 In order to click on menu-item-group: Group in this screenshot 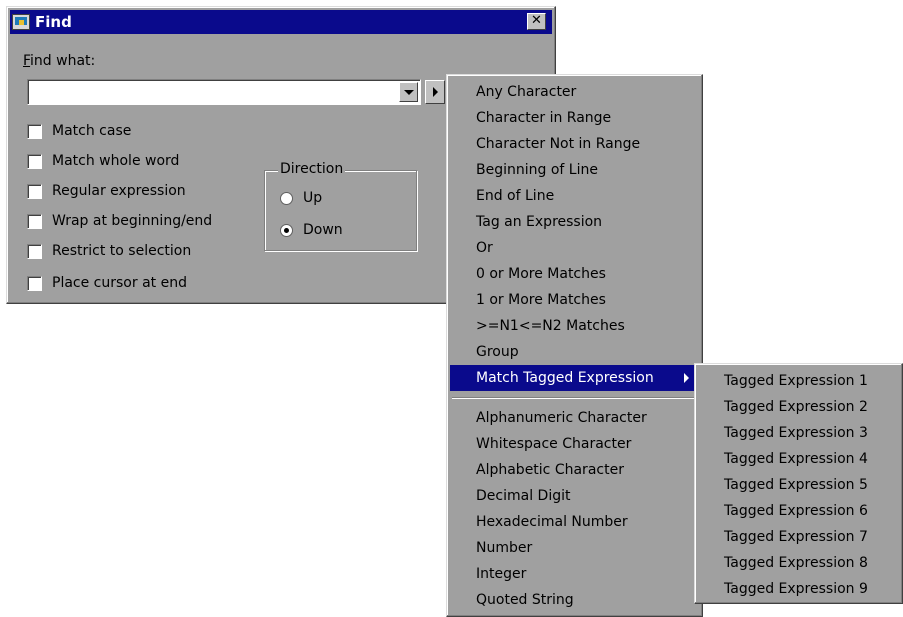, I will do `click(574, 352)`.